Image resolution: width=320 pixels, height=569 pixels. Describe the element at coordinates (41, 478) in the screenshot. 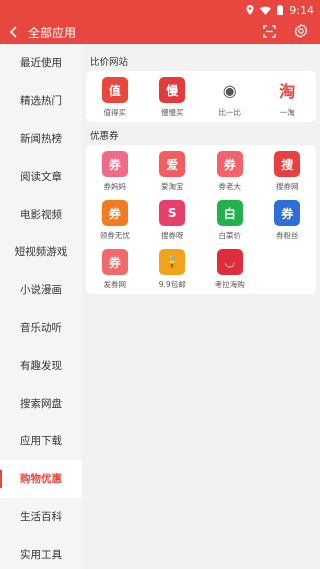

I see `sidebar-item: 购物优惠` at that location.